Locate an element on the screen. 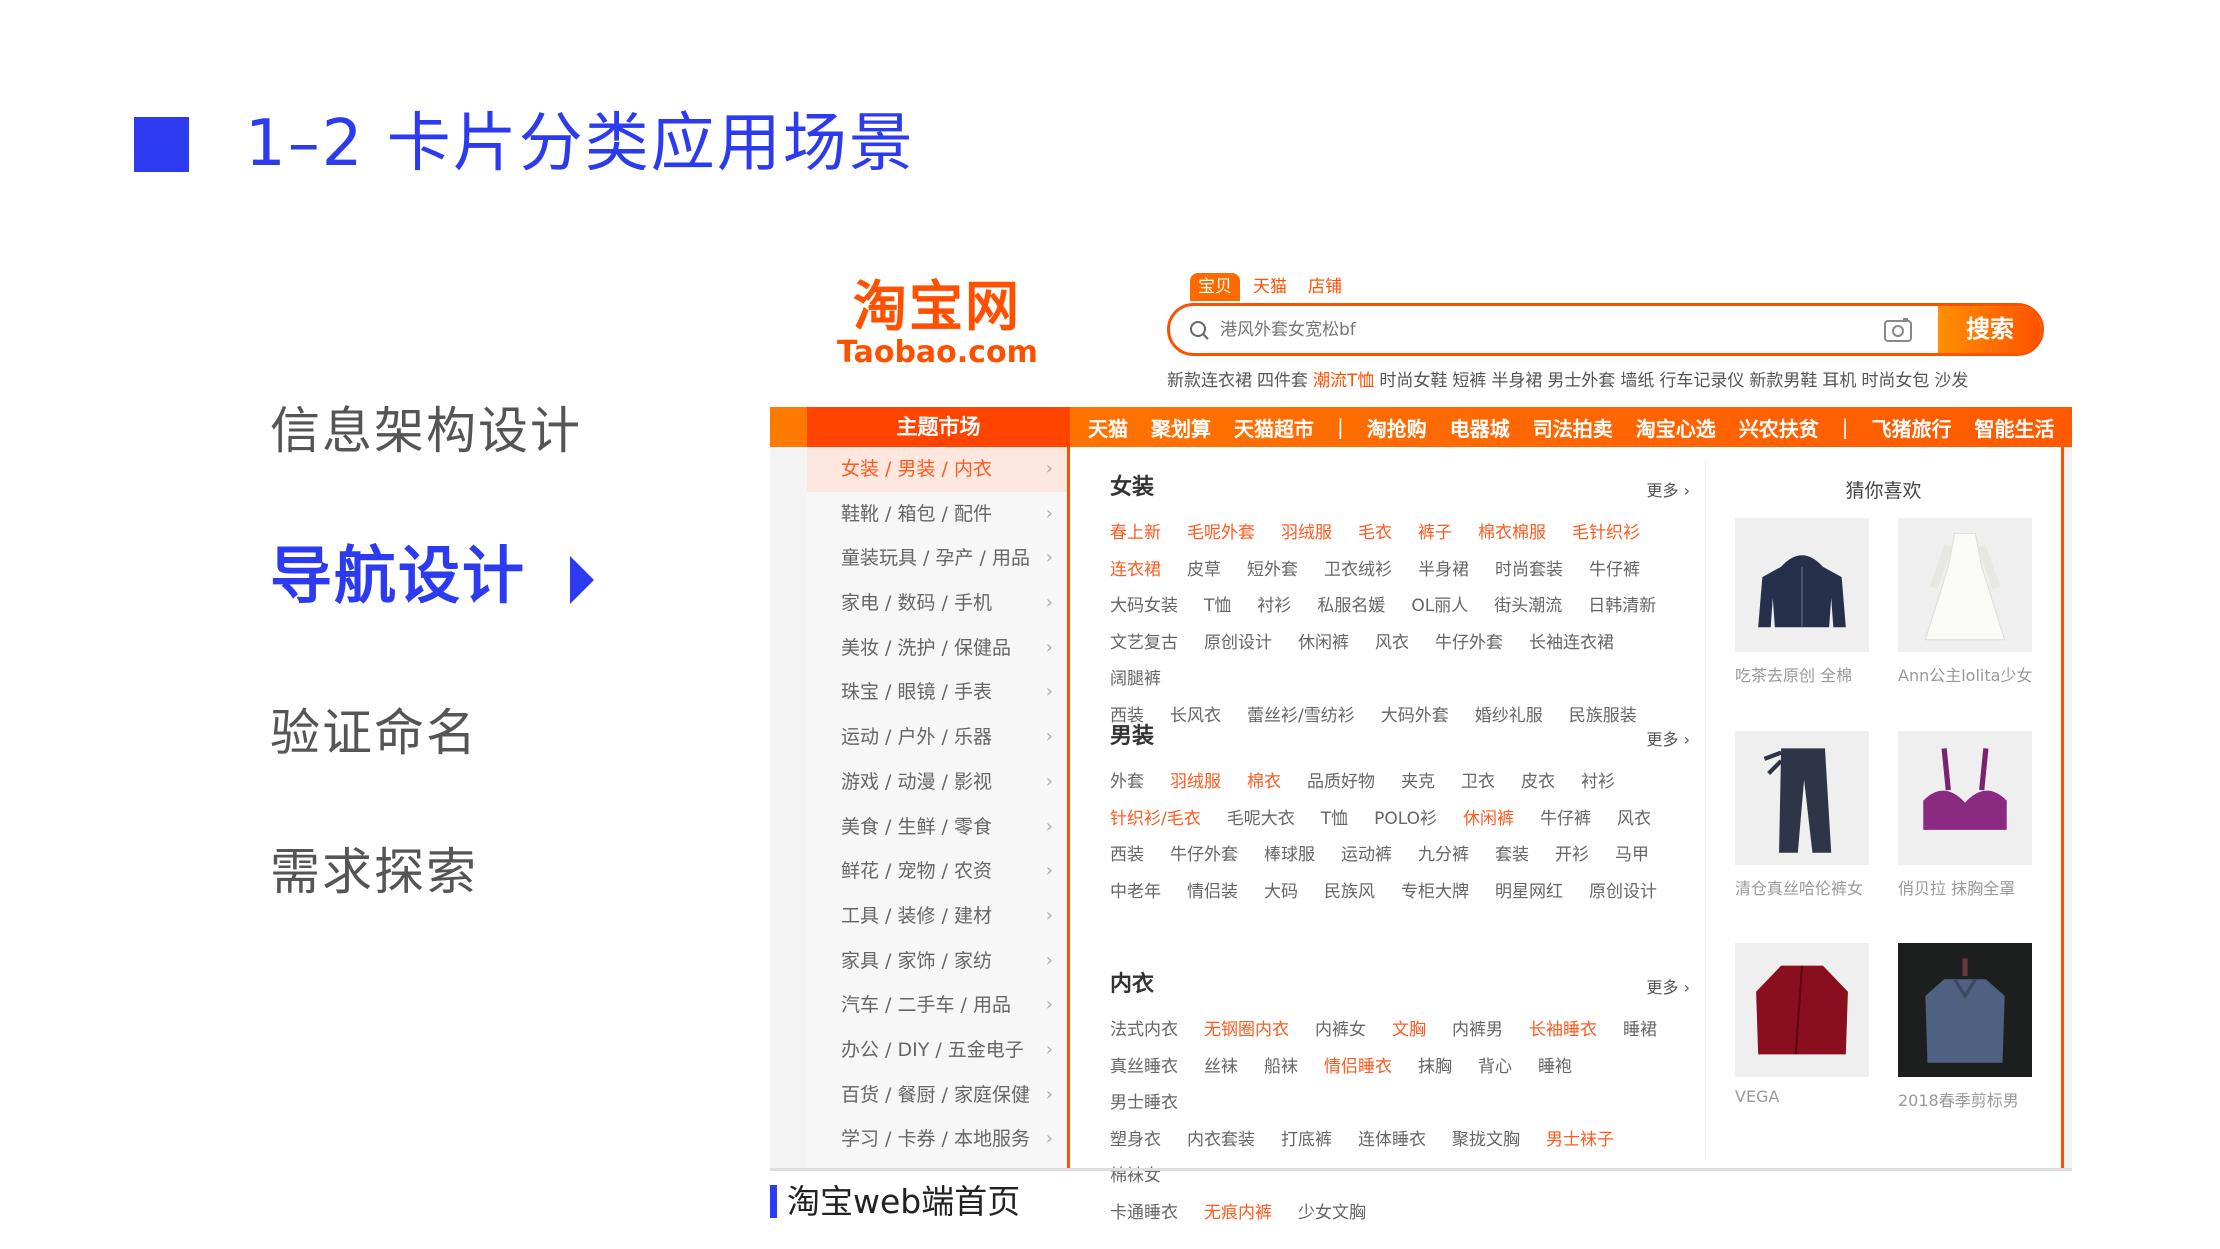 This screenshot has height=1249, width=2220. category-tag-link: 长袖睡衣 is located at coordinates (1563, 1030).